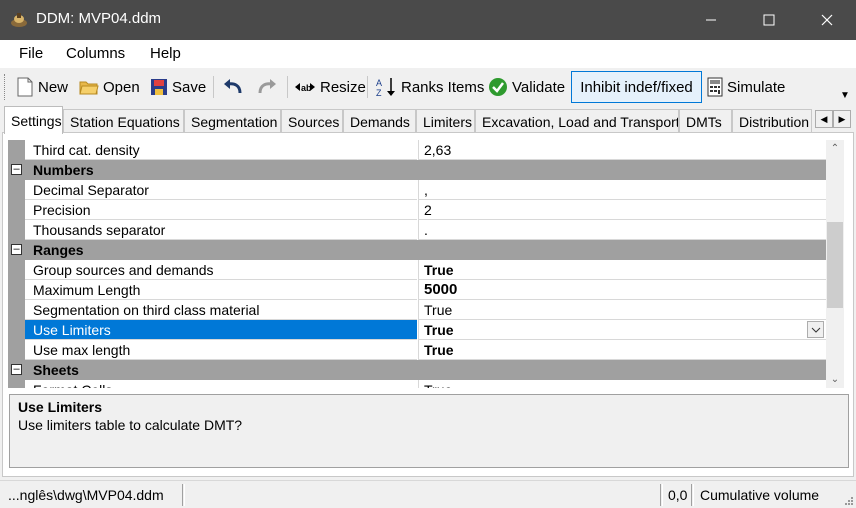 The height and width of the screenshot is (508, 856). I want to click on category-ranges: – Ranges, so click(417, 250).